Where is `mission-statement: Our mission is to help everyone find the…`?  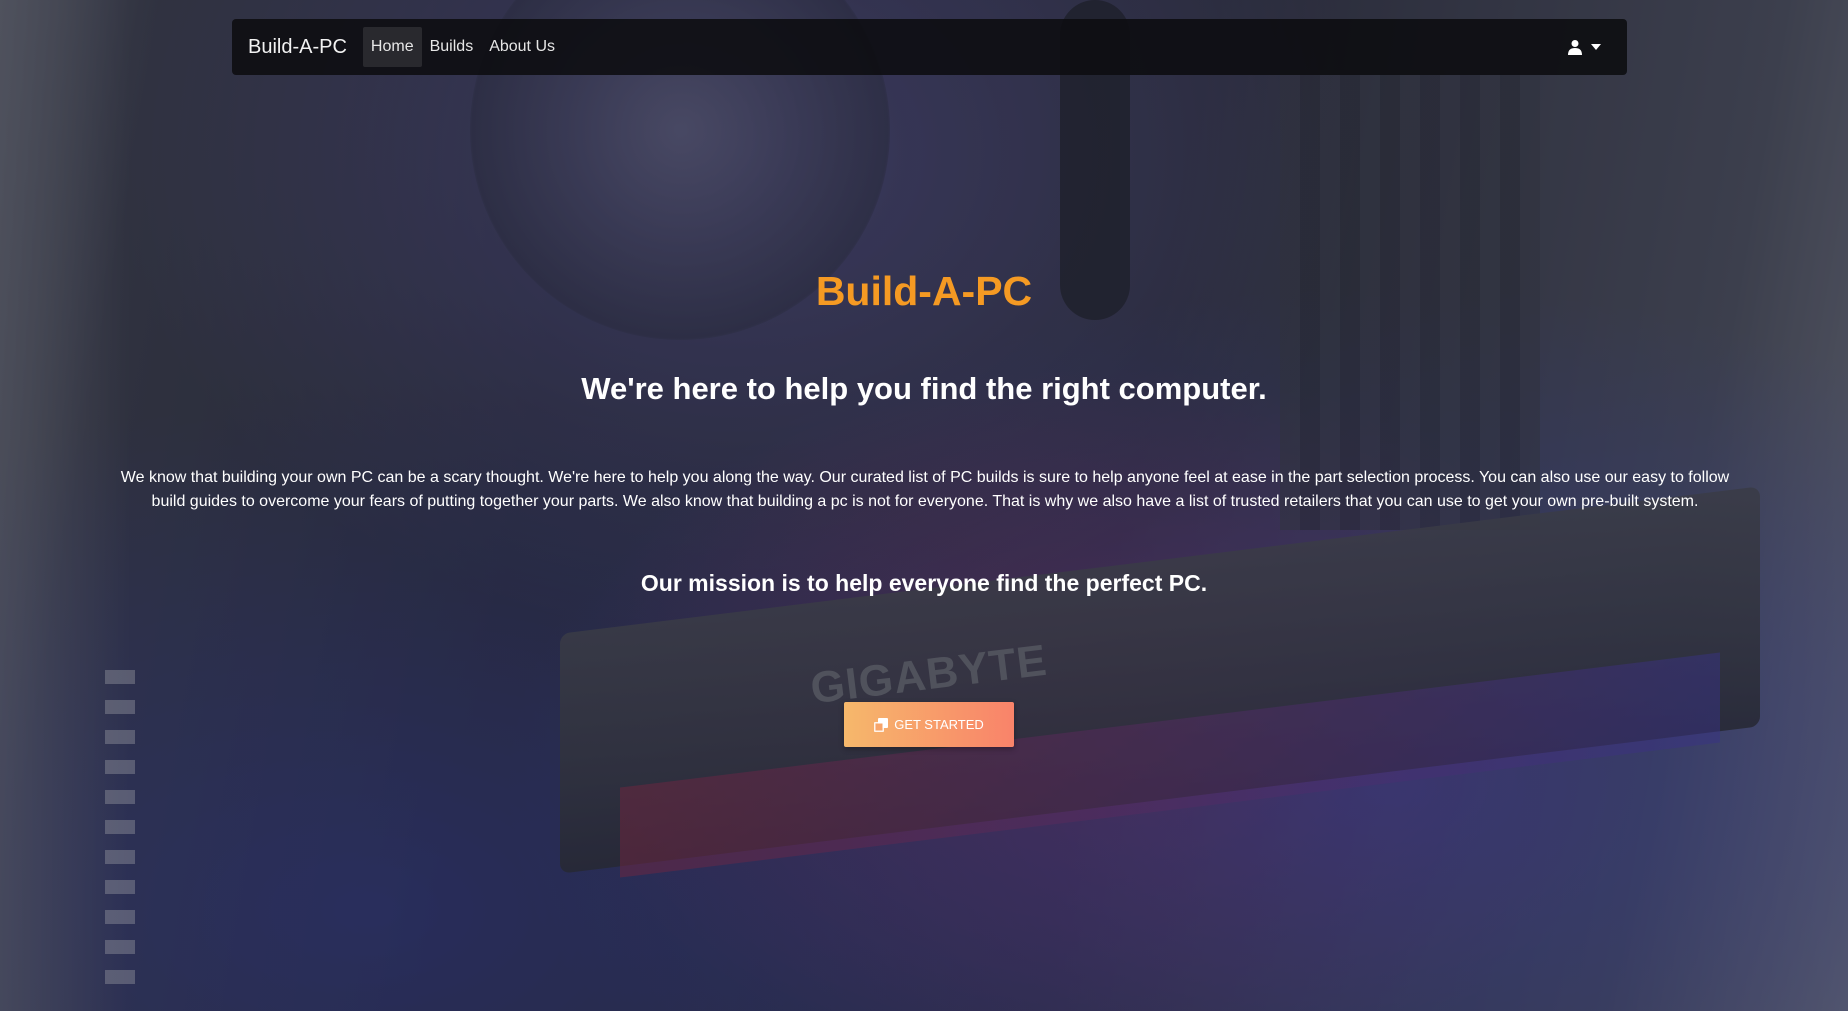
mission-statement: Our mission is to help everyone find the… is located at coordinates (924, 583).